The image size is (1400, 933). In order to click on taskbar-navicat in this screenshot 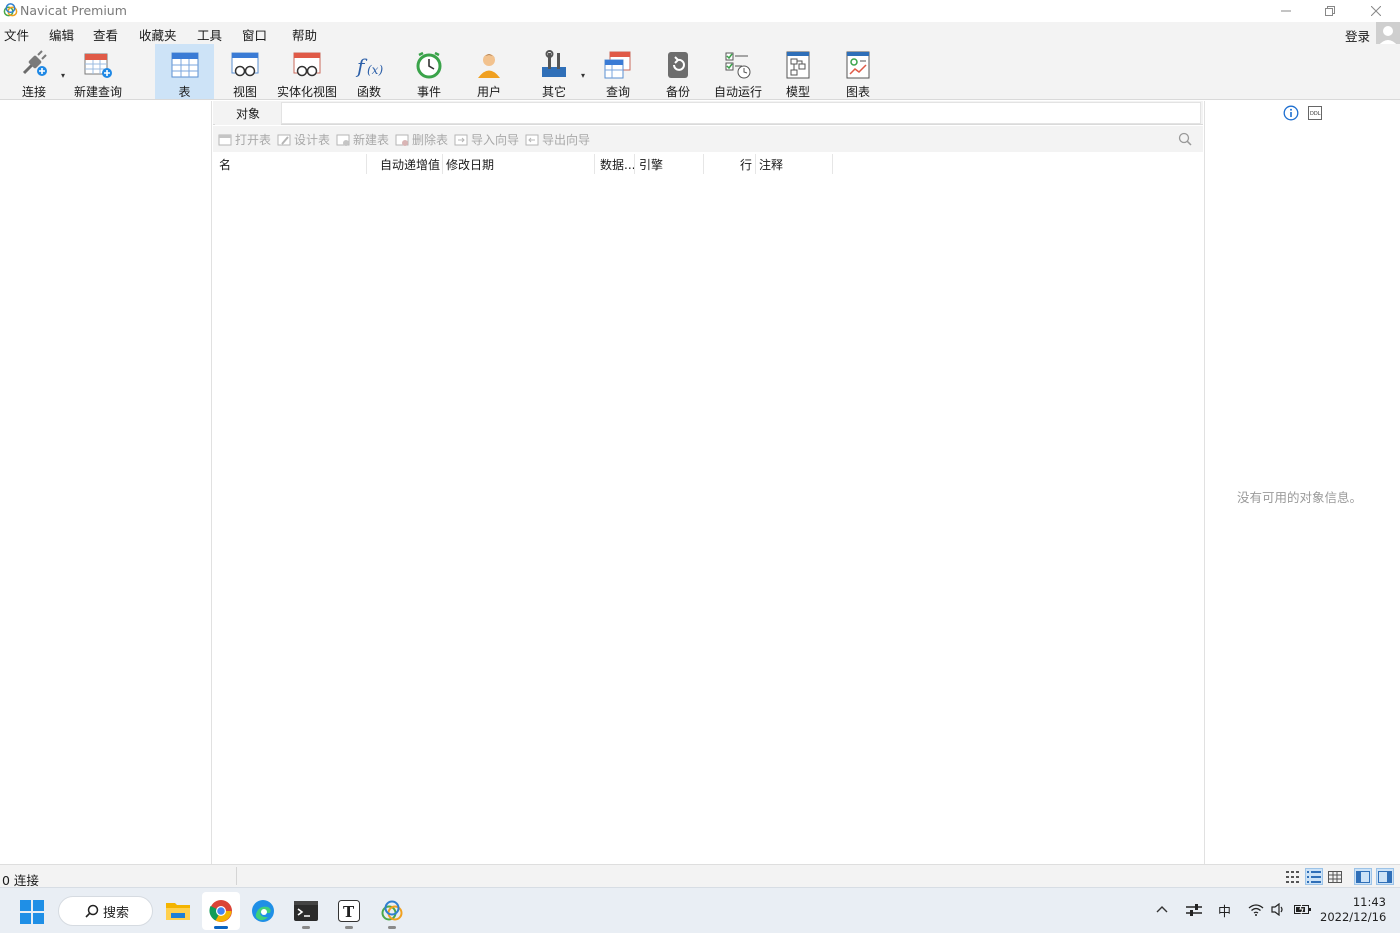, I will do `click(392, 911)`.